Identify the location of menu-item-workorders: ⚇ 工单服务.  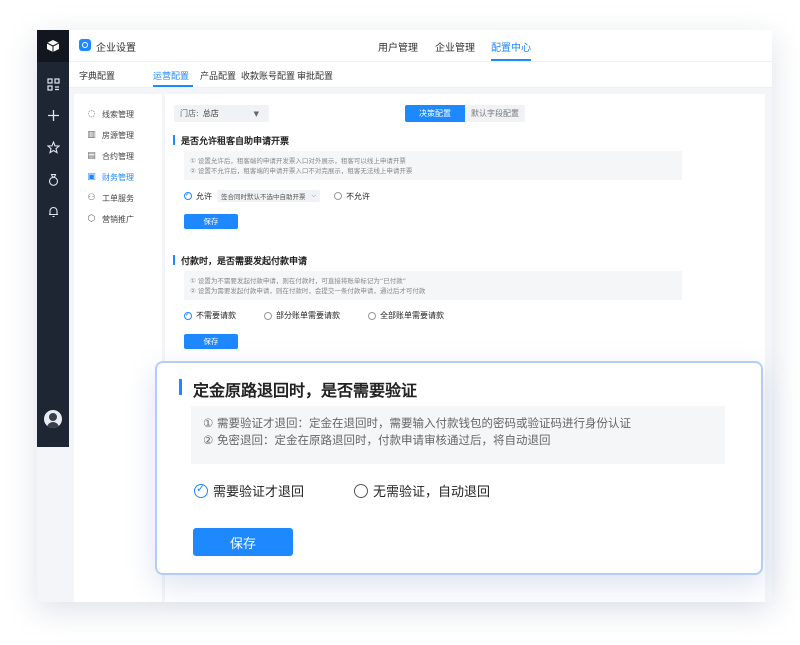
(118, 198).